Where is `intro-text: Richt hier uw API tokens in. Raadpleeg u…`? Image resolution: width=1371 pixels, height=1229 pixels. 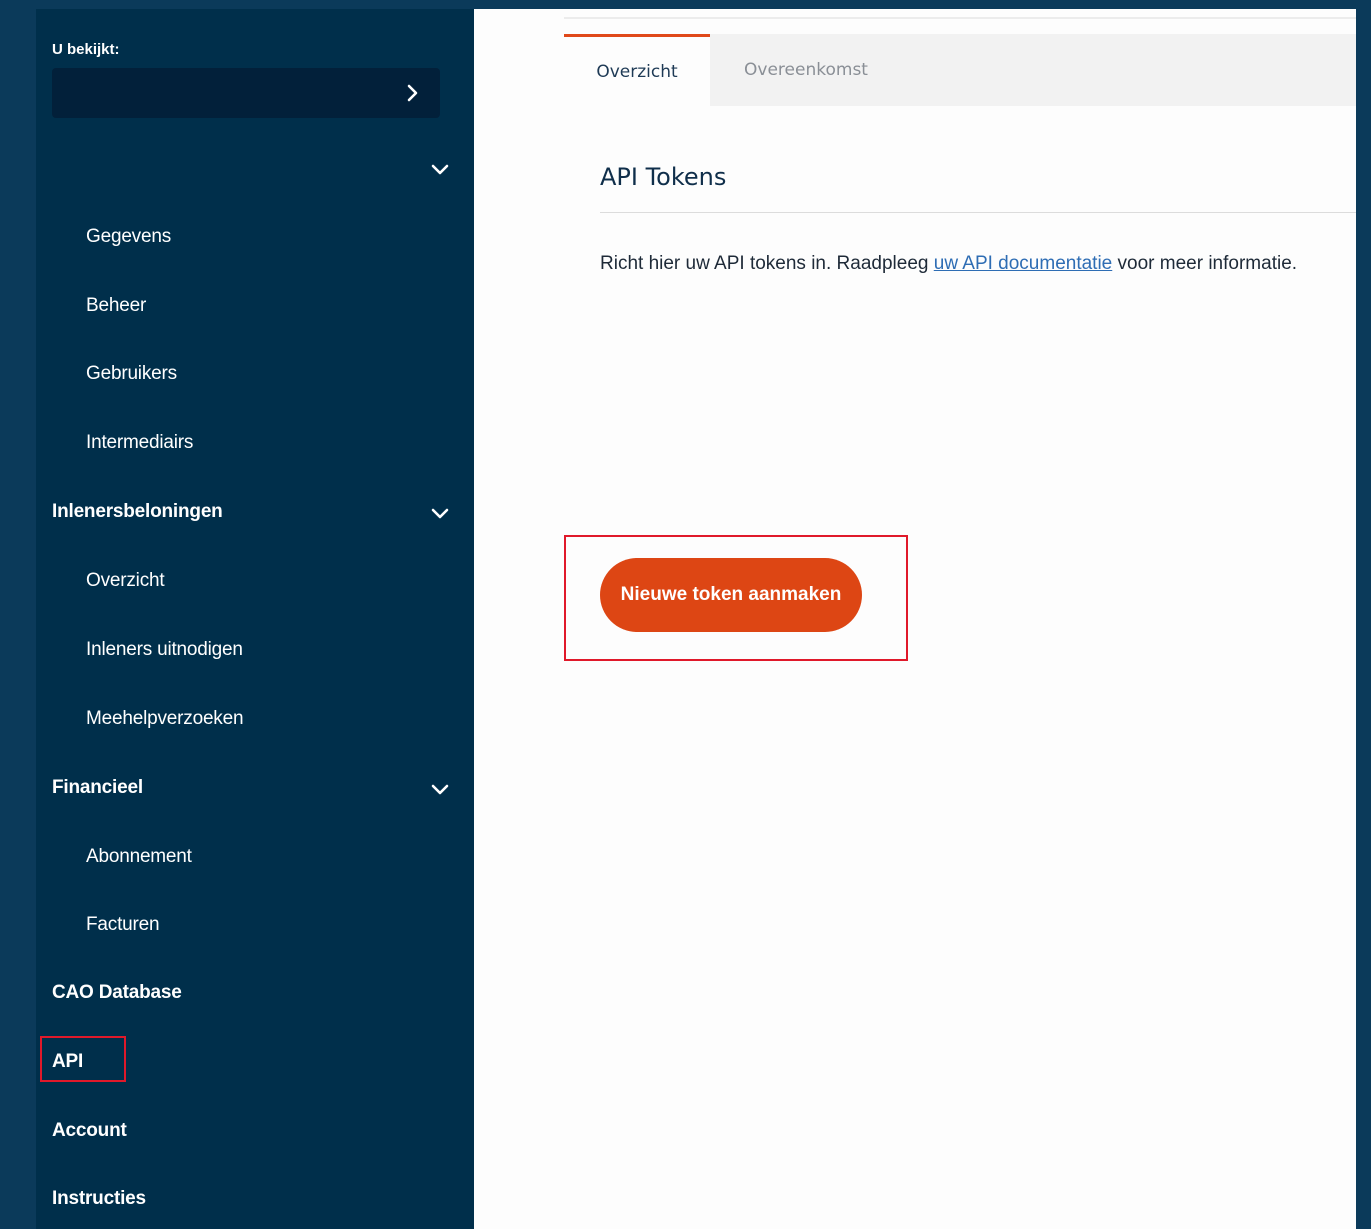
intro-text: Richt hier uw API tokens in. Raadpleeg u… is located at coordinates (948, 264).